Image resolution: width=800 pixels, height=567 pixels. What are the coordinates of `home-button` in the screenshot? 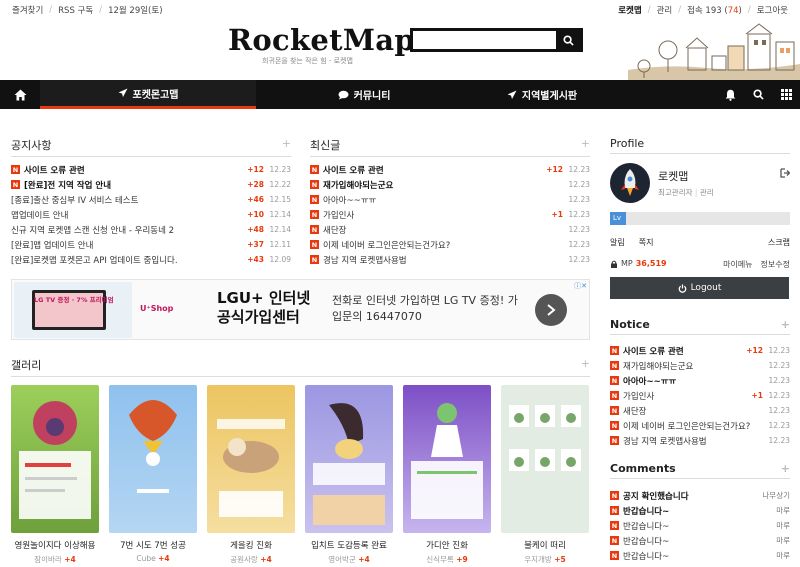 It's located at (20, 94).